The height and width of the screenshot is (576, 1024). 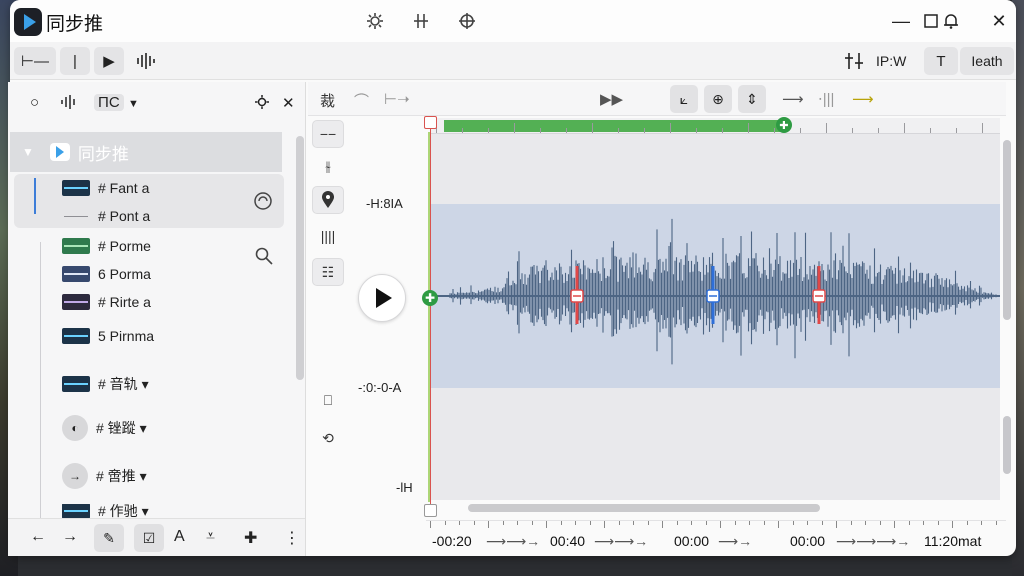 I want to click on skip-marker-icon: ⊢➝, so click(x=397, y=99).